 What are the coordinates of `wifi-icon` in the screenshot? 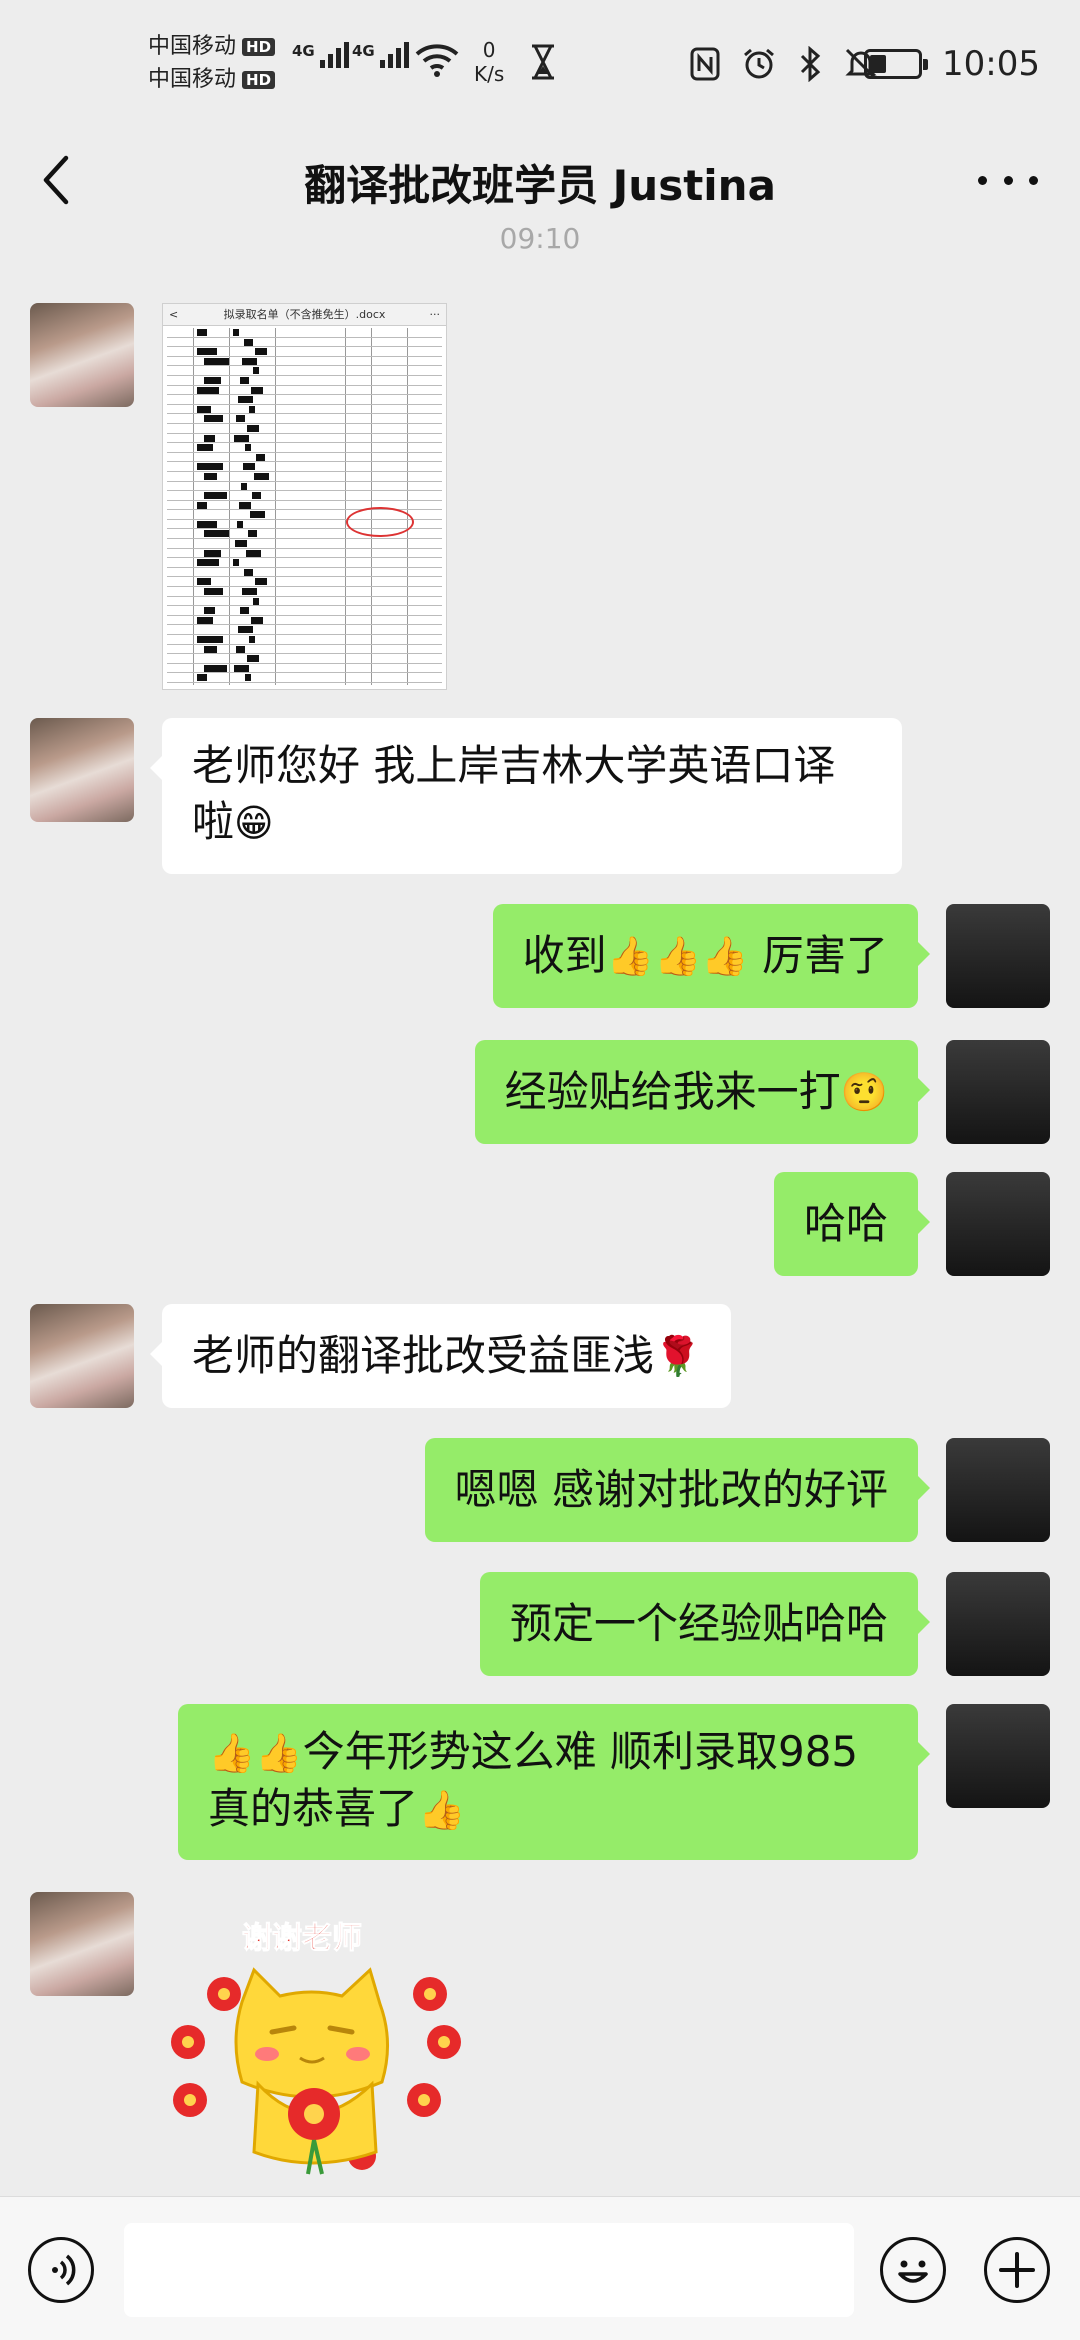 It's located at (437, 60).